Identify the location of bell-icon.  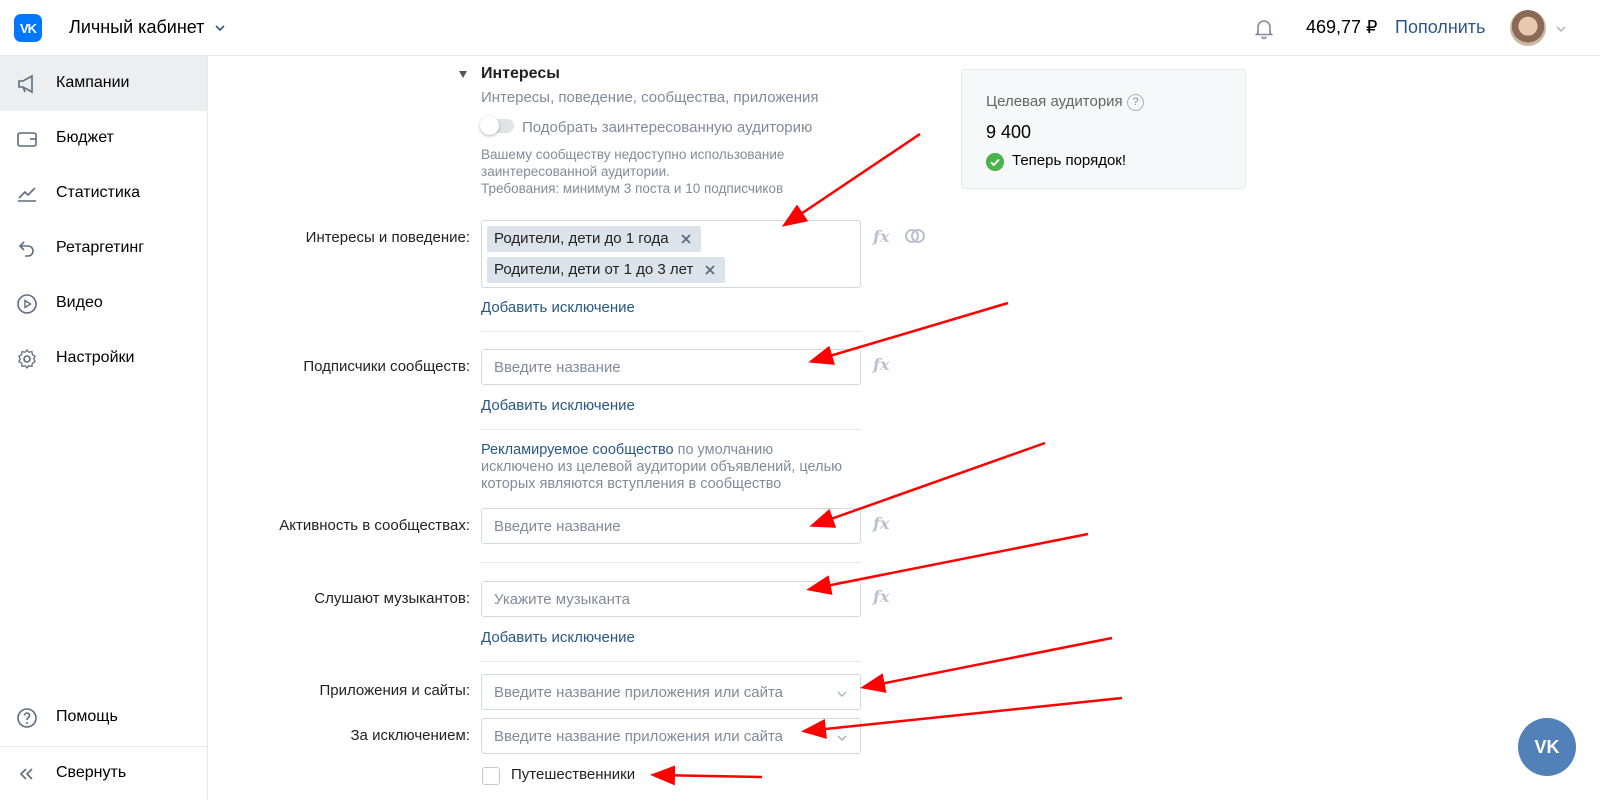
(1264, 28).